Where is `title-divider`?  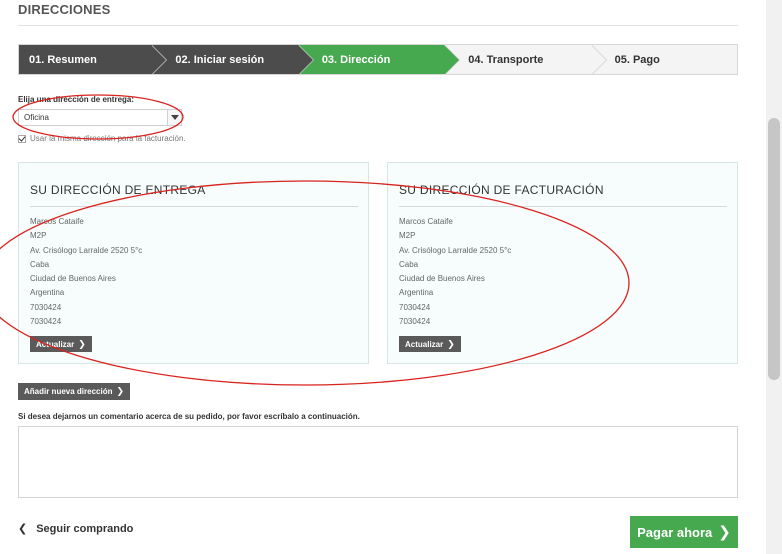 title-divider is located at coordinates (378, 25).